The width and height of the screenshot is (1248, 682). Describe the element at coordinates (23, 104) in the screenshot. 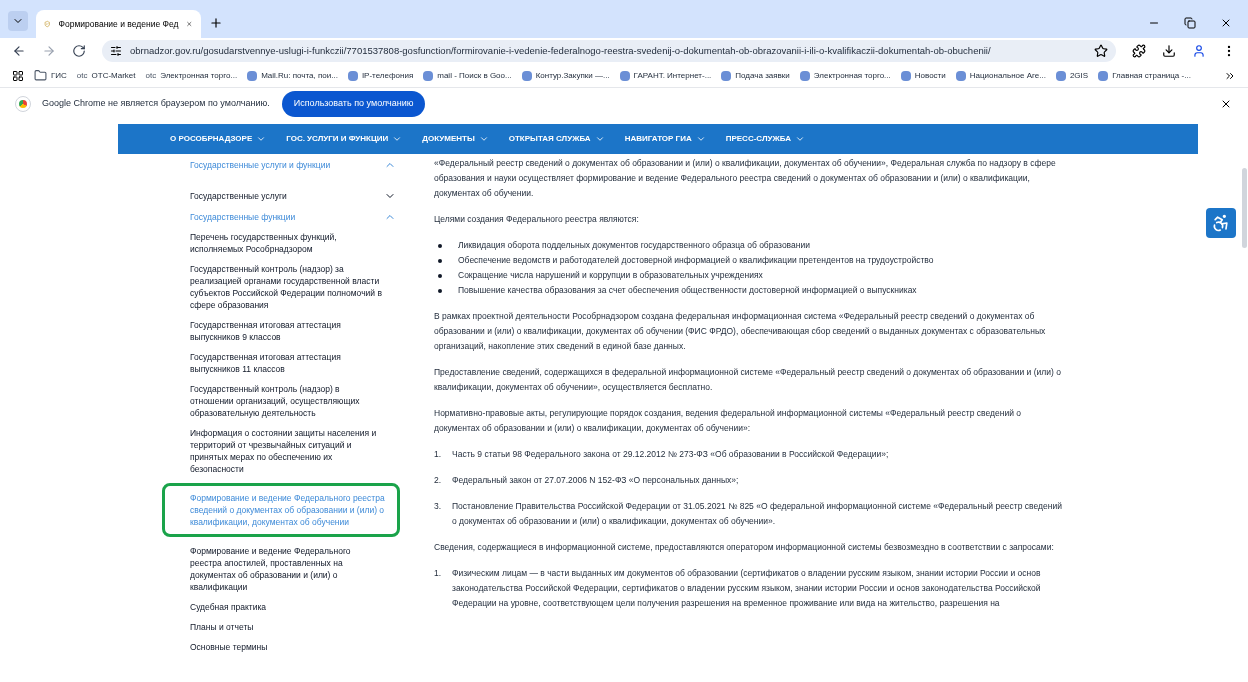

I see `chrome-logo-icon` at that location.